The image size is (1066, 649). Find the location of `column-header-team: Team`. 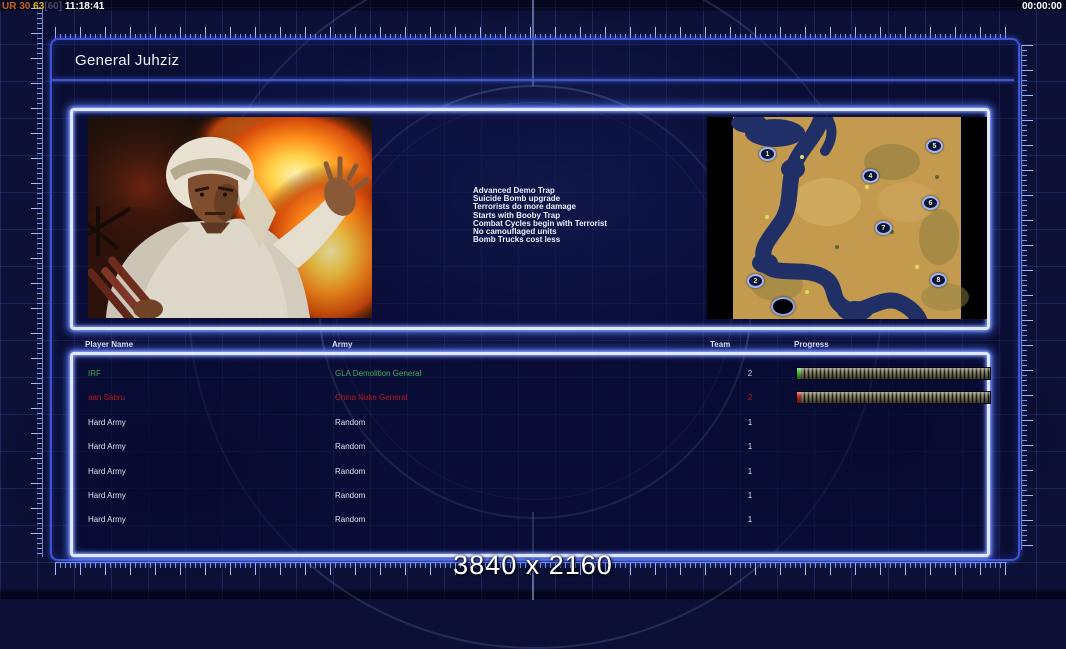

column-header-team: Team is located at coordinates (720, 344).